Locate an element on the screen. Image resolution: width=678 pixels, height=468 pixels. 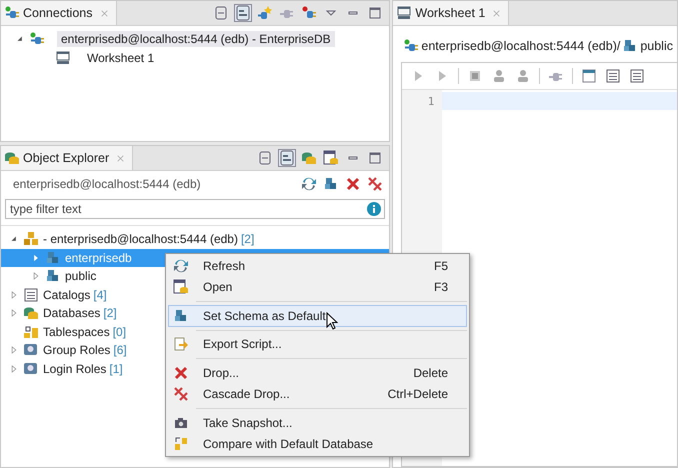
item-count: [4] is located at coordinates (100, 295).